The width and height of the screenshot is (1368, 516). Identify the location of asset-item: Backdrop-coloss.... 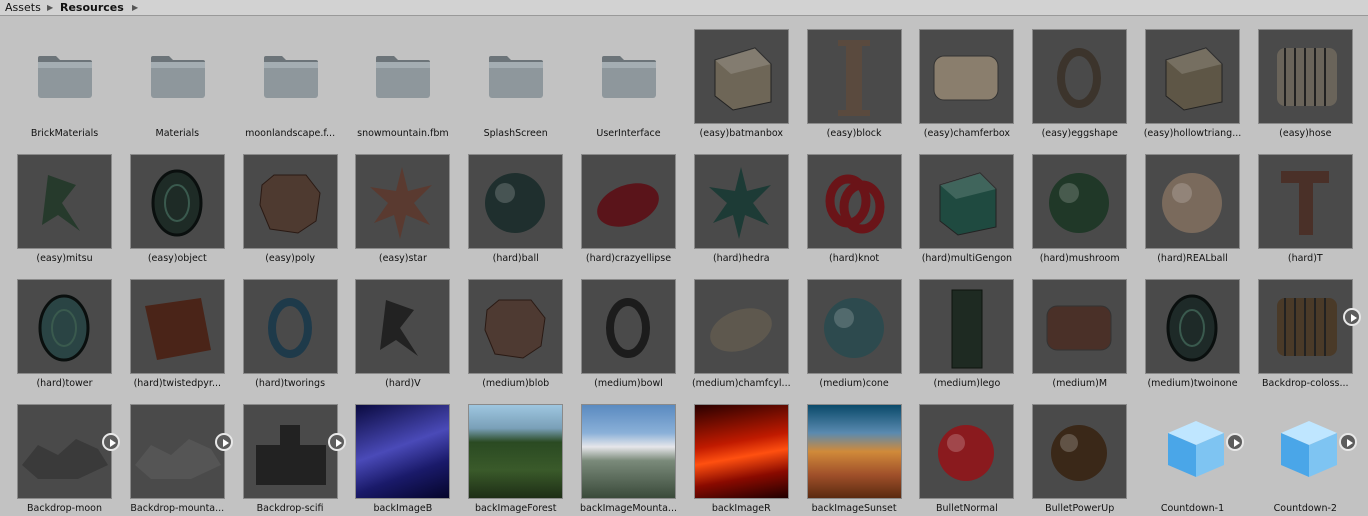
(1305, 330).